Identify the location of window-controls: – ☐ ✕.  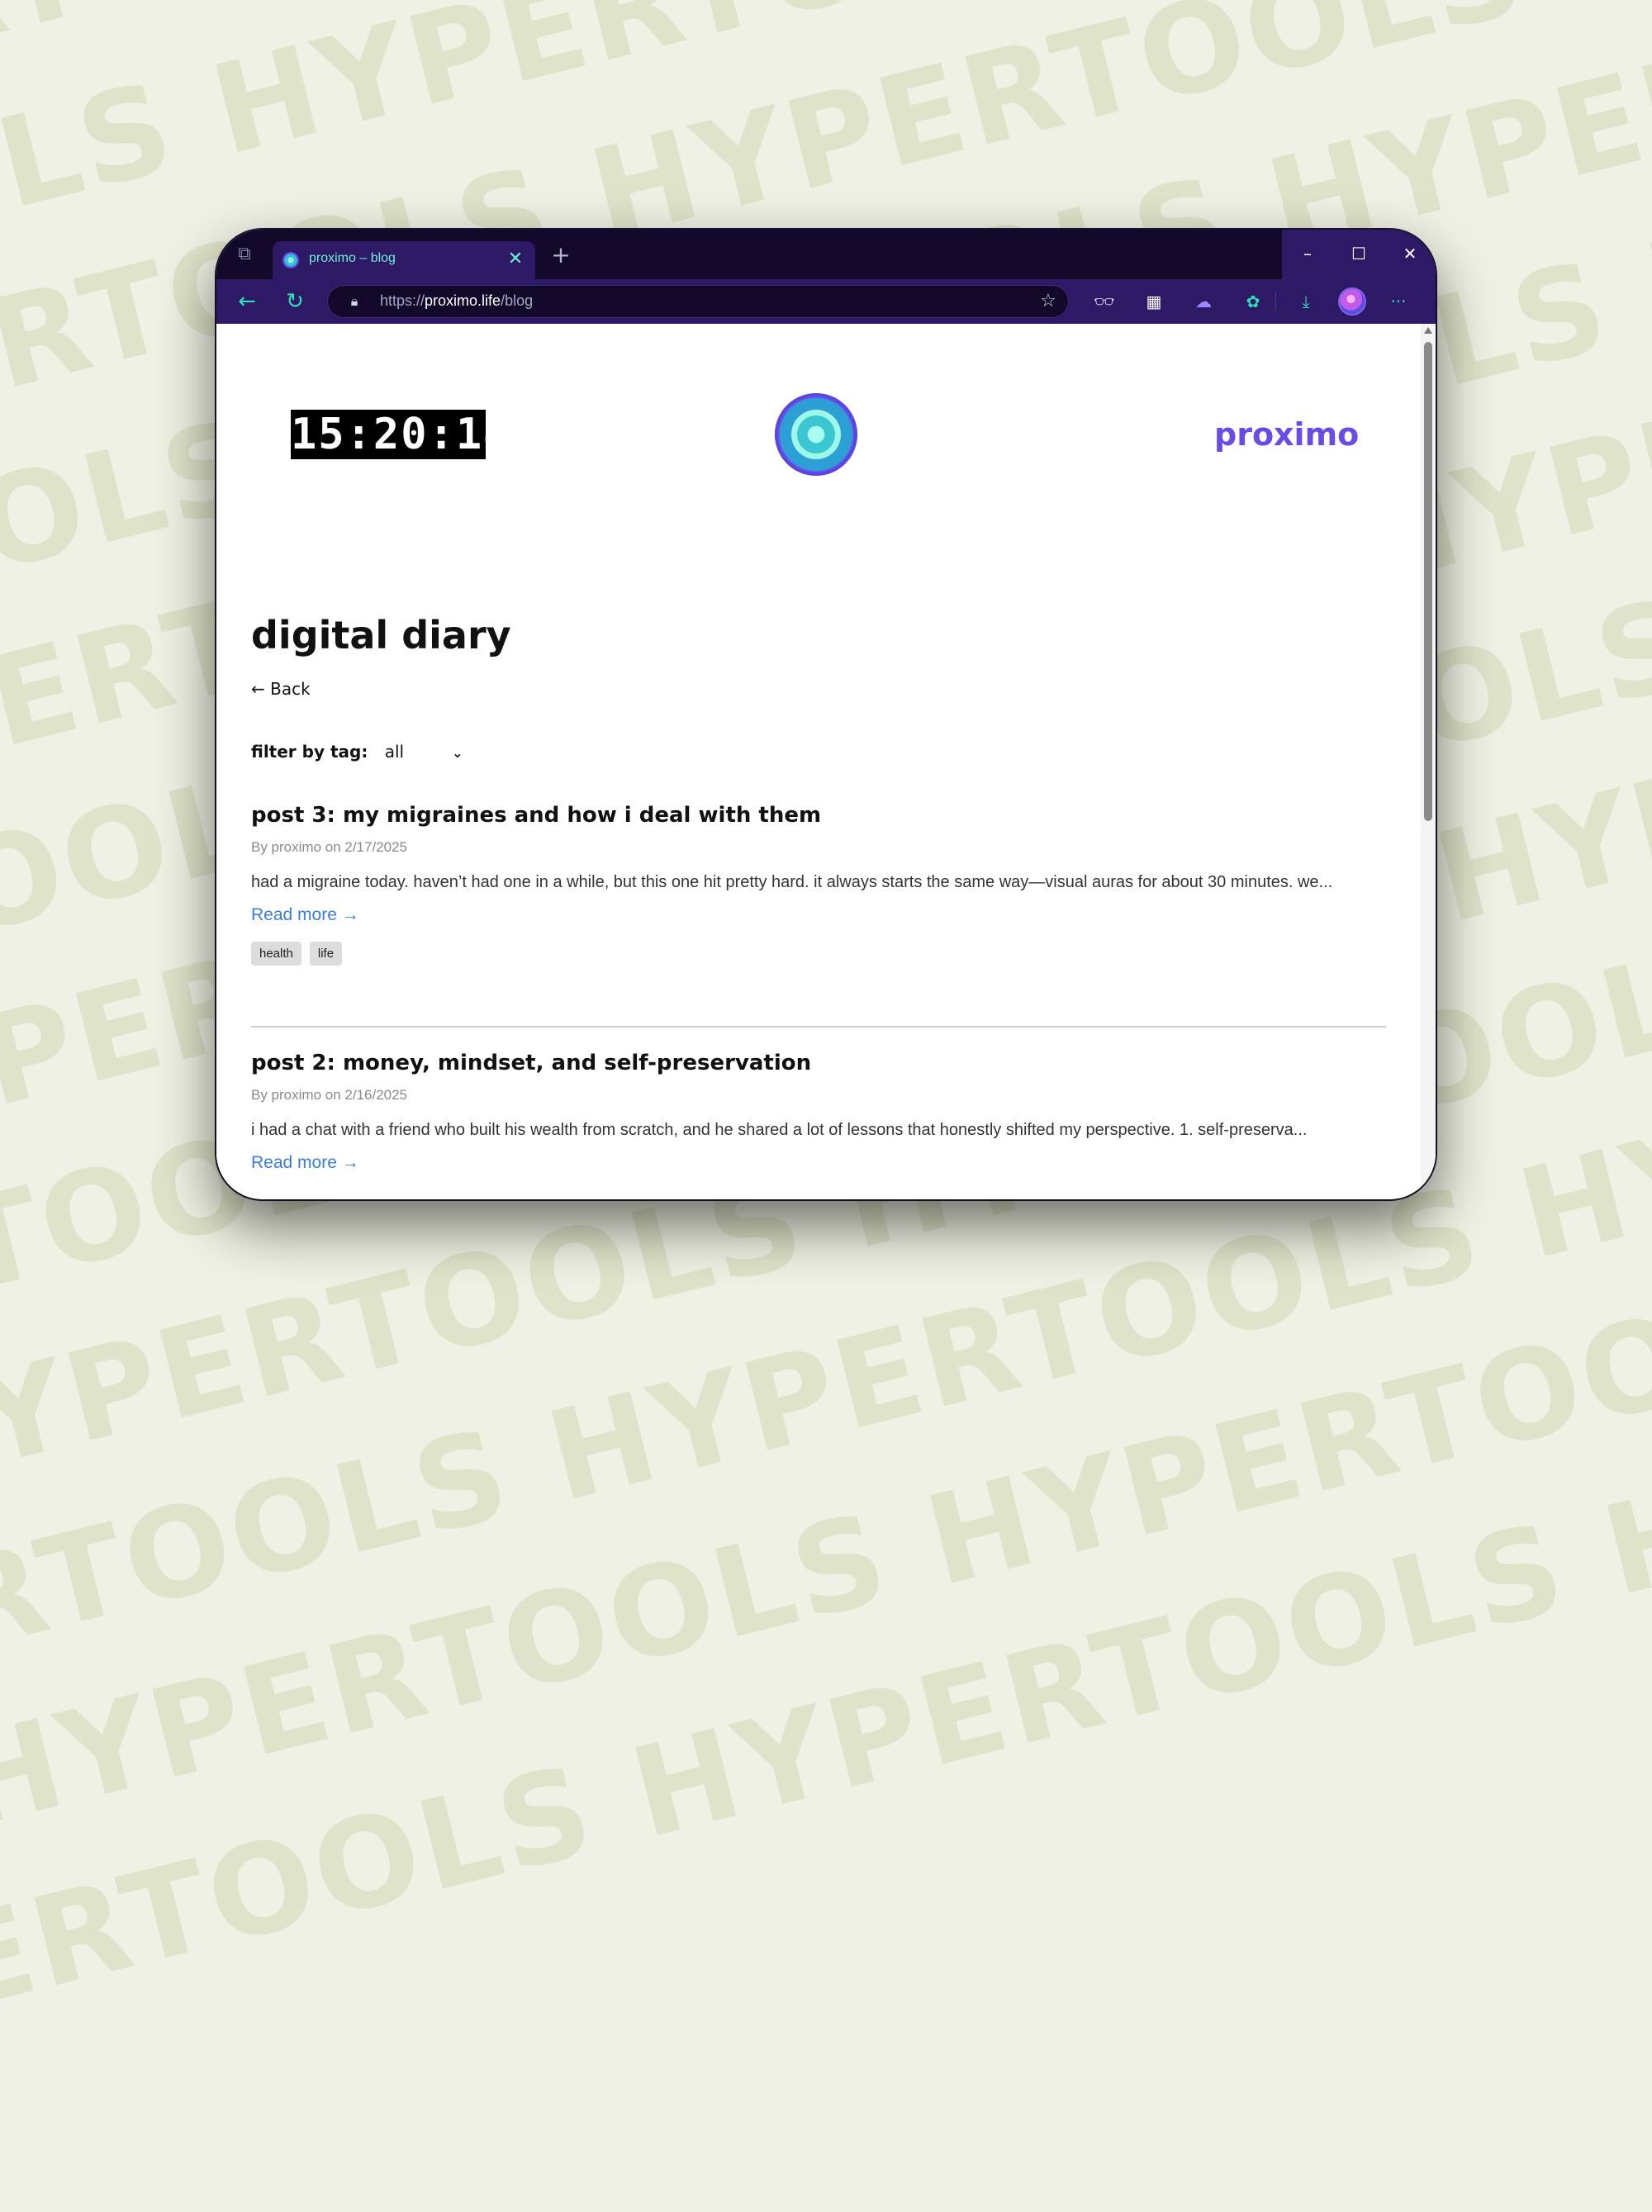
(1359, 254).